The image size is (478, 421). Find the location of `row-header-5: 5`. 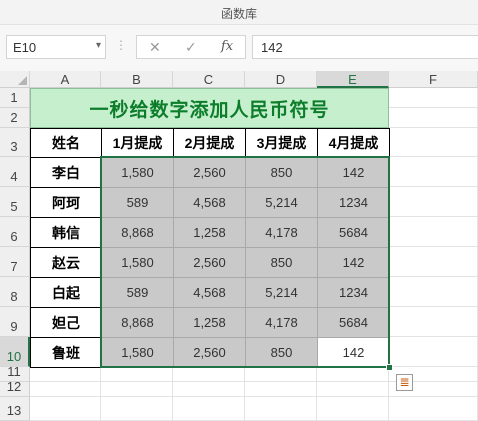

row-header-5: 5 is located at coordinates (15, 202).